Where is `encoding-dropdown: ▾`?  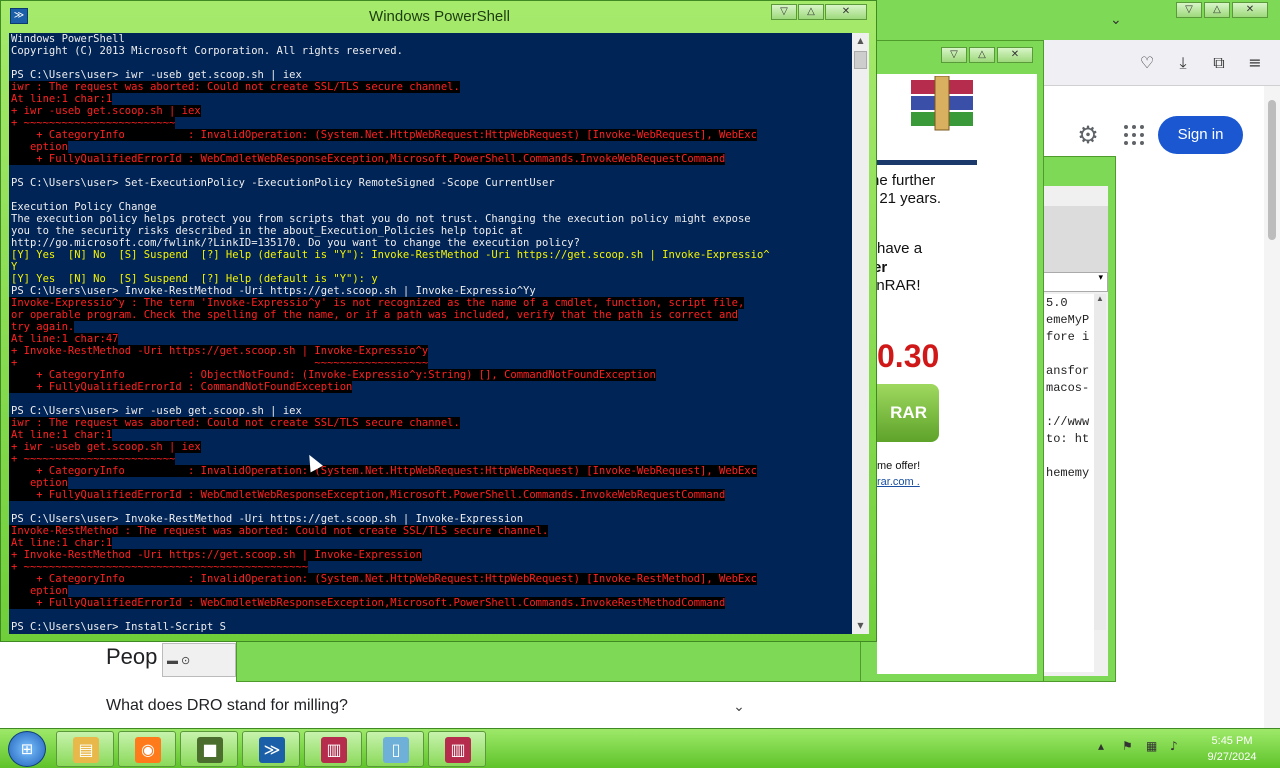 encoding-dropdown: ▾ is located at coordinates (1074, 282).